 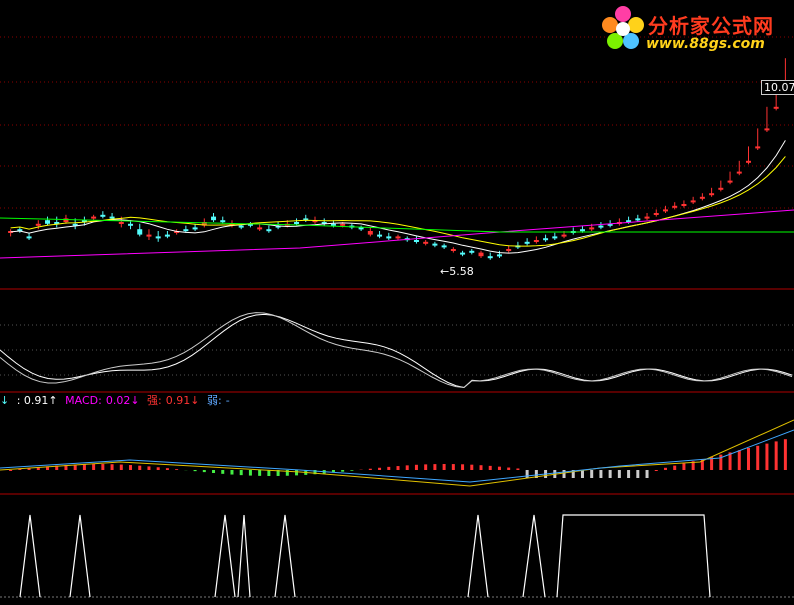 I want to click on watermark: 分析家公式网 www.88gs.com, so click(x=695, y=30).